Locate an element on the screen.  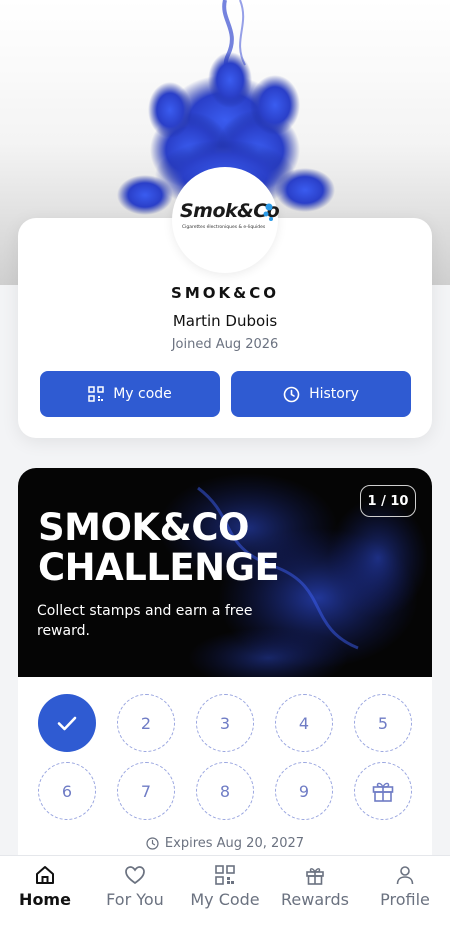
challenge-title: SMOK&CO CHALLENGE is located at coordinates (159, 547).